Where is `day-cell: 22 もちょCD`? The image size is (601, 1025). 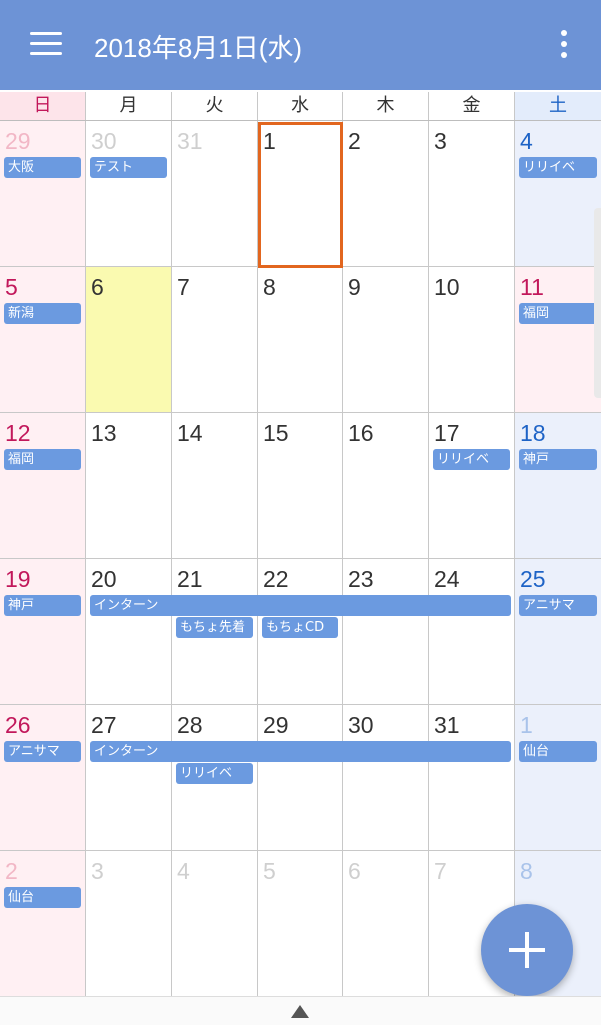
day-cell: 22 もちょCD is located at coordinates (300, 632).